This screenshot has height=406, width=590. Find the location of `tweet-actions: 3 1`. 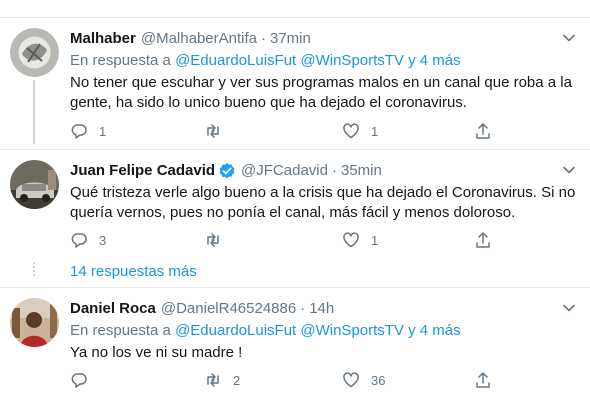

tweet-actions: 3 1 is located at coordinates (290, 240).